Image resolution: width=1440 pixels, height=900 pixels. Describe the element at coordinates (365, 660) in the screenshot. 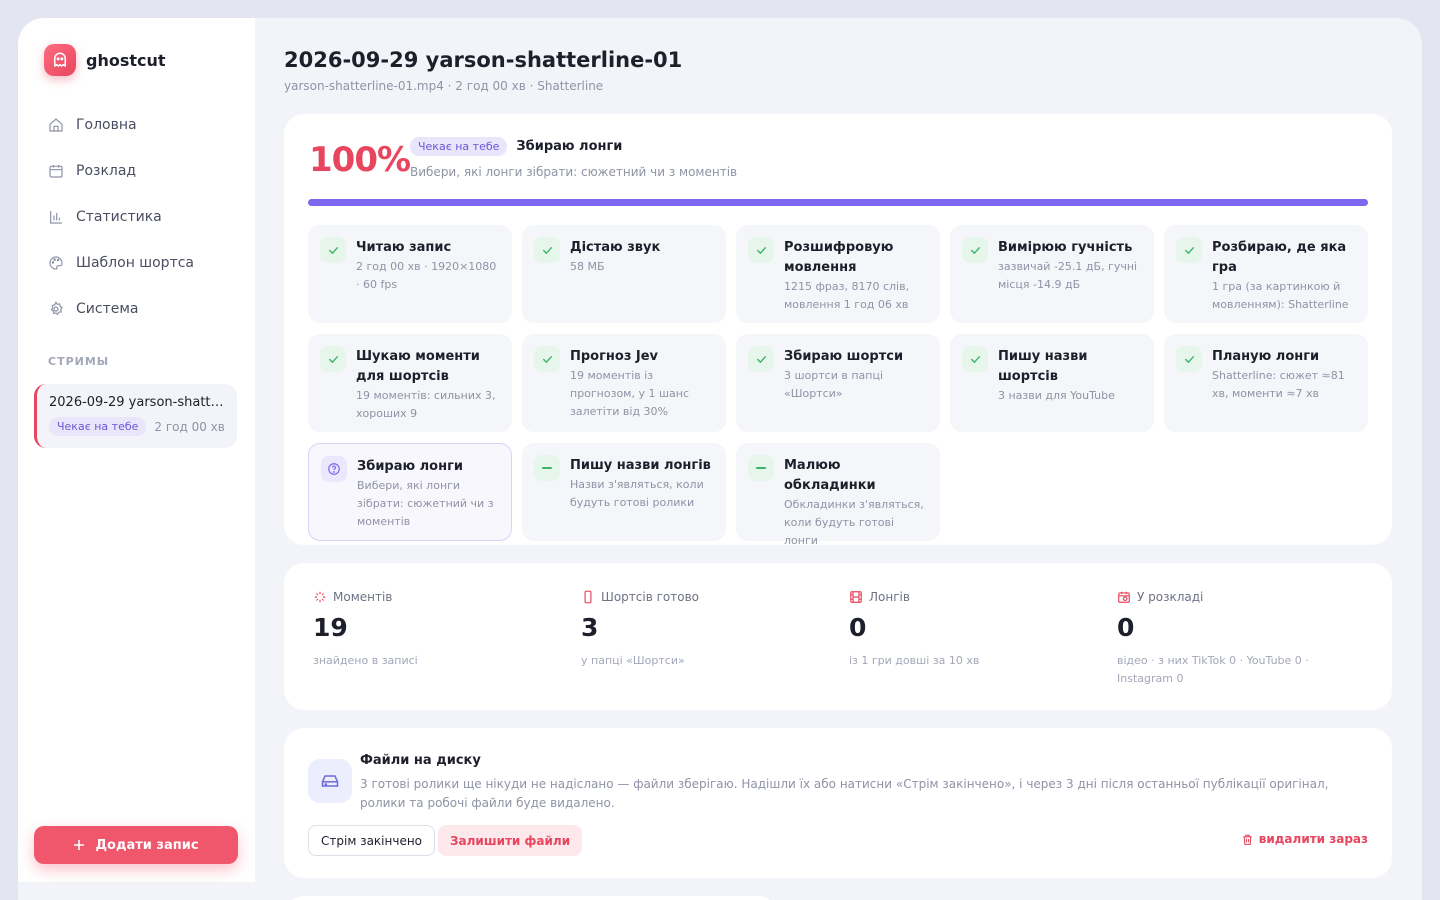

I see `stat-sub: знайдено в записі` at that location.